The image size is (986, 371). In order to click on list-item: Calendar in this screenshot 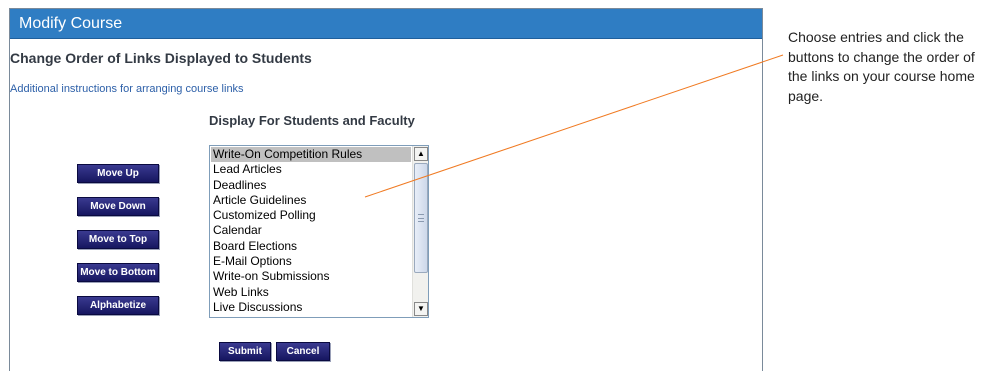, I will do `click(311, 230)`.